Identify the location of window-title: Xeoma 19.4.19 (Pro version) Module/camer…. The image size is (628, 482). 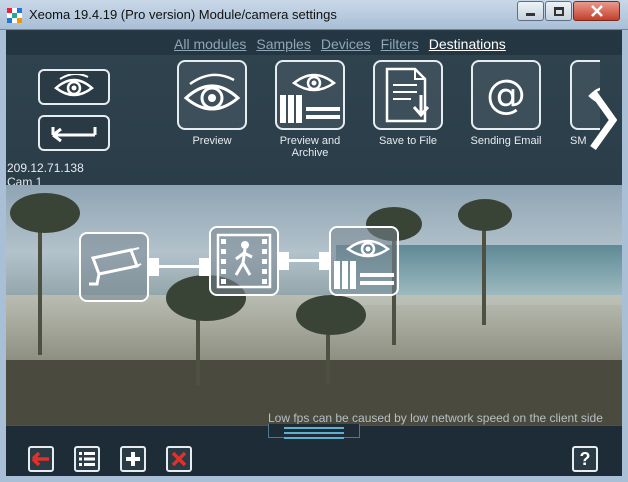
(183, 14).